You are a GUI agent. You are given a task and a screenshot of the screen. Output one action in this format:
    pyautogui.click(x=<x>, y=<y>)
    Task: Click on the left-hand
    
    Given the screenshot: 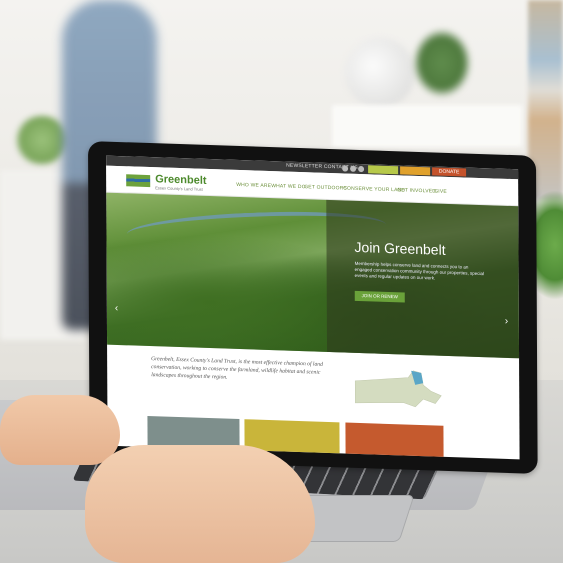 What is the action you would take?
    pyautogui.click(x=60, y=430)
    